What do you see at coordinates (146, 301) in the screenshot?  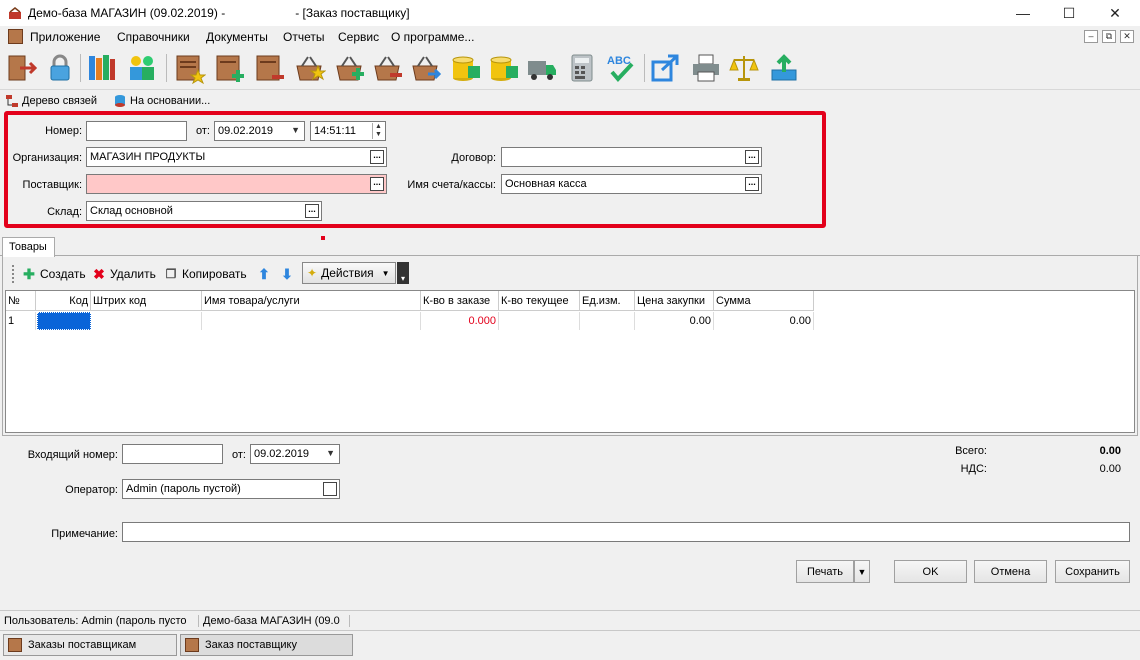 I see `col-barcode: Штрих код` at bounding box center [146, 301].